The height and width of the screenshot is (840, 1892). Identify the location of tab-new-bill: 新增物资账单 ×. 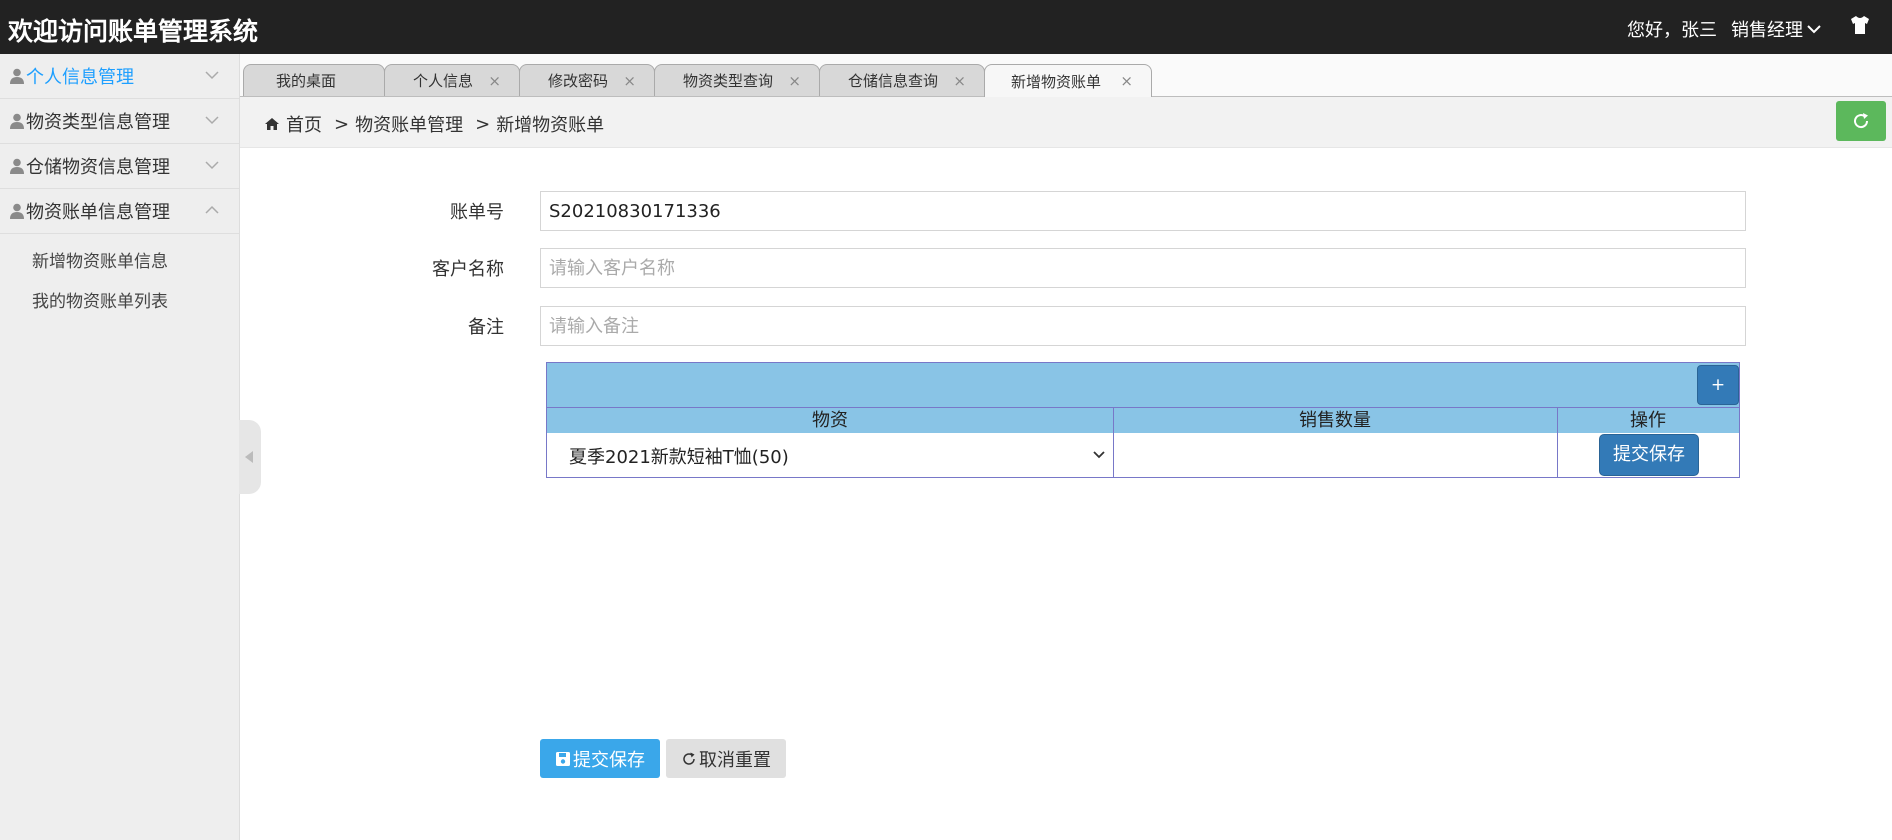
(1068, 80).